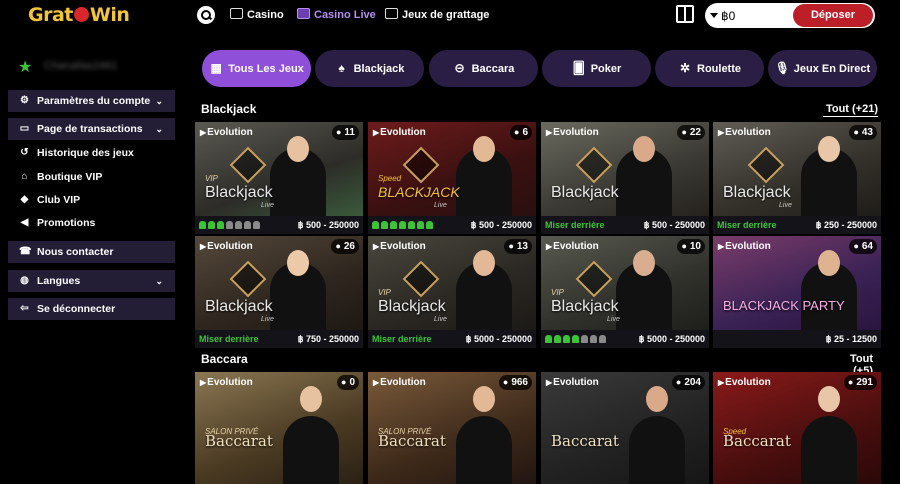 Image resolution: width=900 pixels, height=484 pixels. What do you see at coordinates (24, 308) in the screenshot?
I see `logout-icon: ⇦` at bounding box center [24, 308].